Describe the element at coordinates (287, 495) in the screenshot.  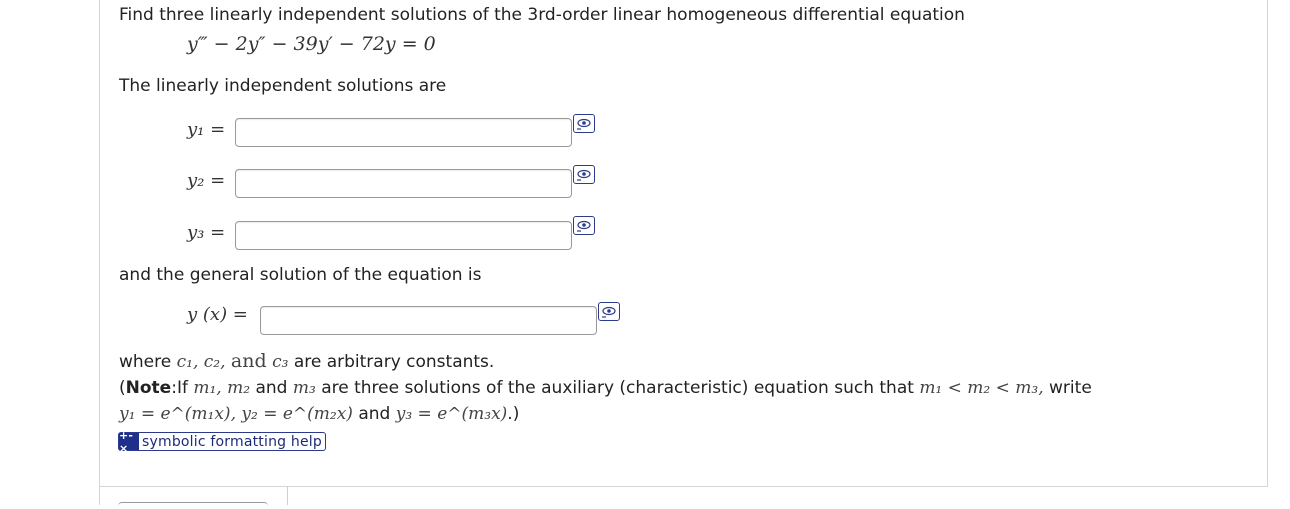
I see `next-panel-edge` at that location.